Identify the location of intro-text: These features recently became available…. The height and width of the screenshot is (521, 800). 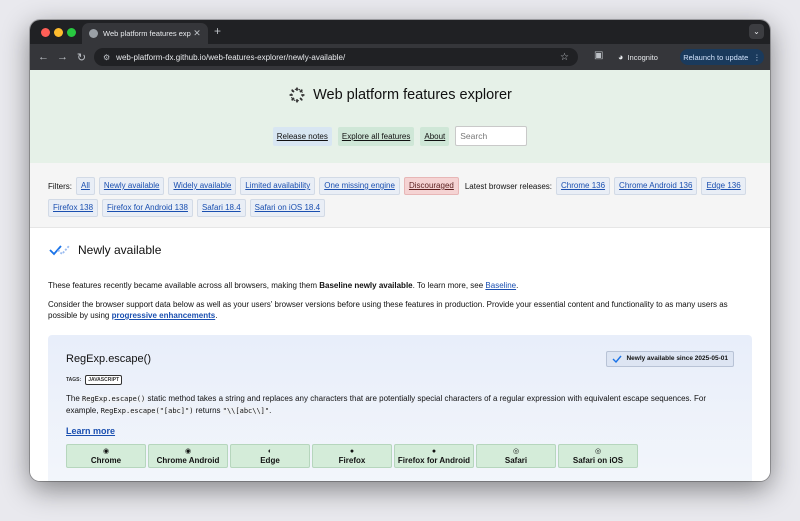
(184, 285).